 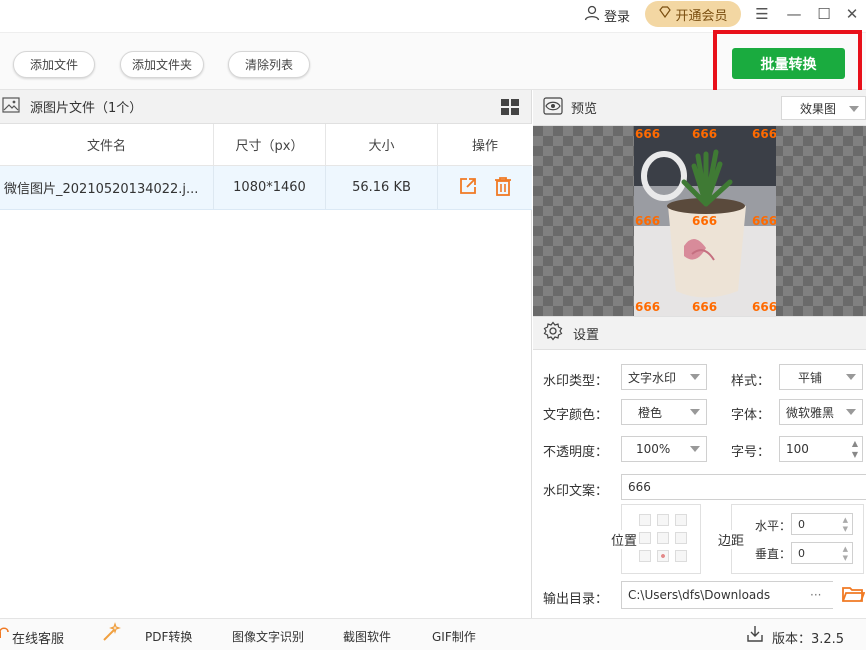 I want to click on maximize-icon: ☐, so click(x=824, y=14).